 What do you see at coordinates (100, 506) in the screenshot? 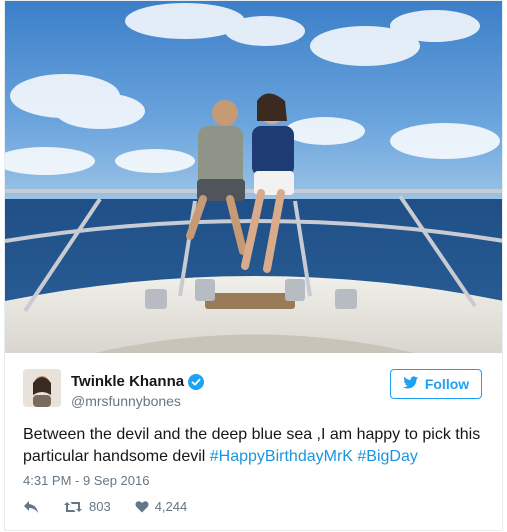
I see `retweet-count: 803` at bounding box center [100, 506].